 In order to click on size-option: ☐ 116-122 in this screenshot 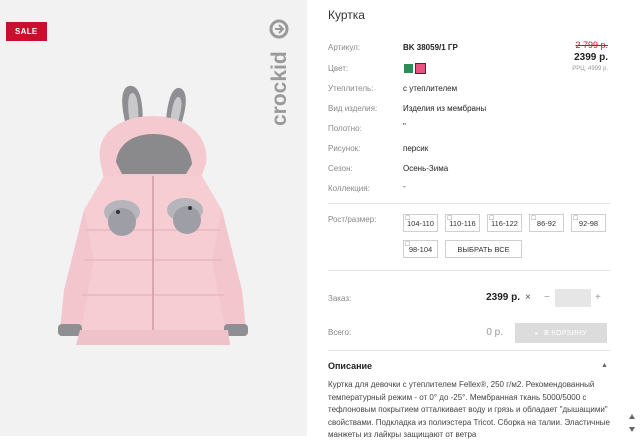, I will do `click(504, 223)`.